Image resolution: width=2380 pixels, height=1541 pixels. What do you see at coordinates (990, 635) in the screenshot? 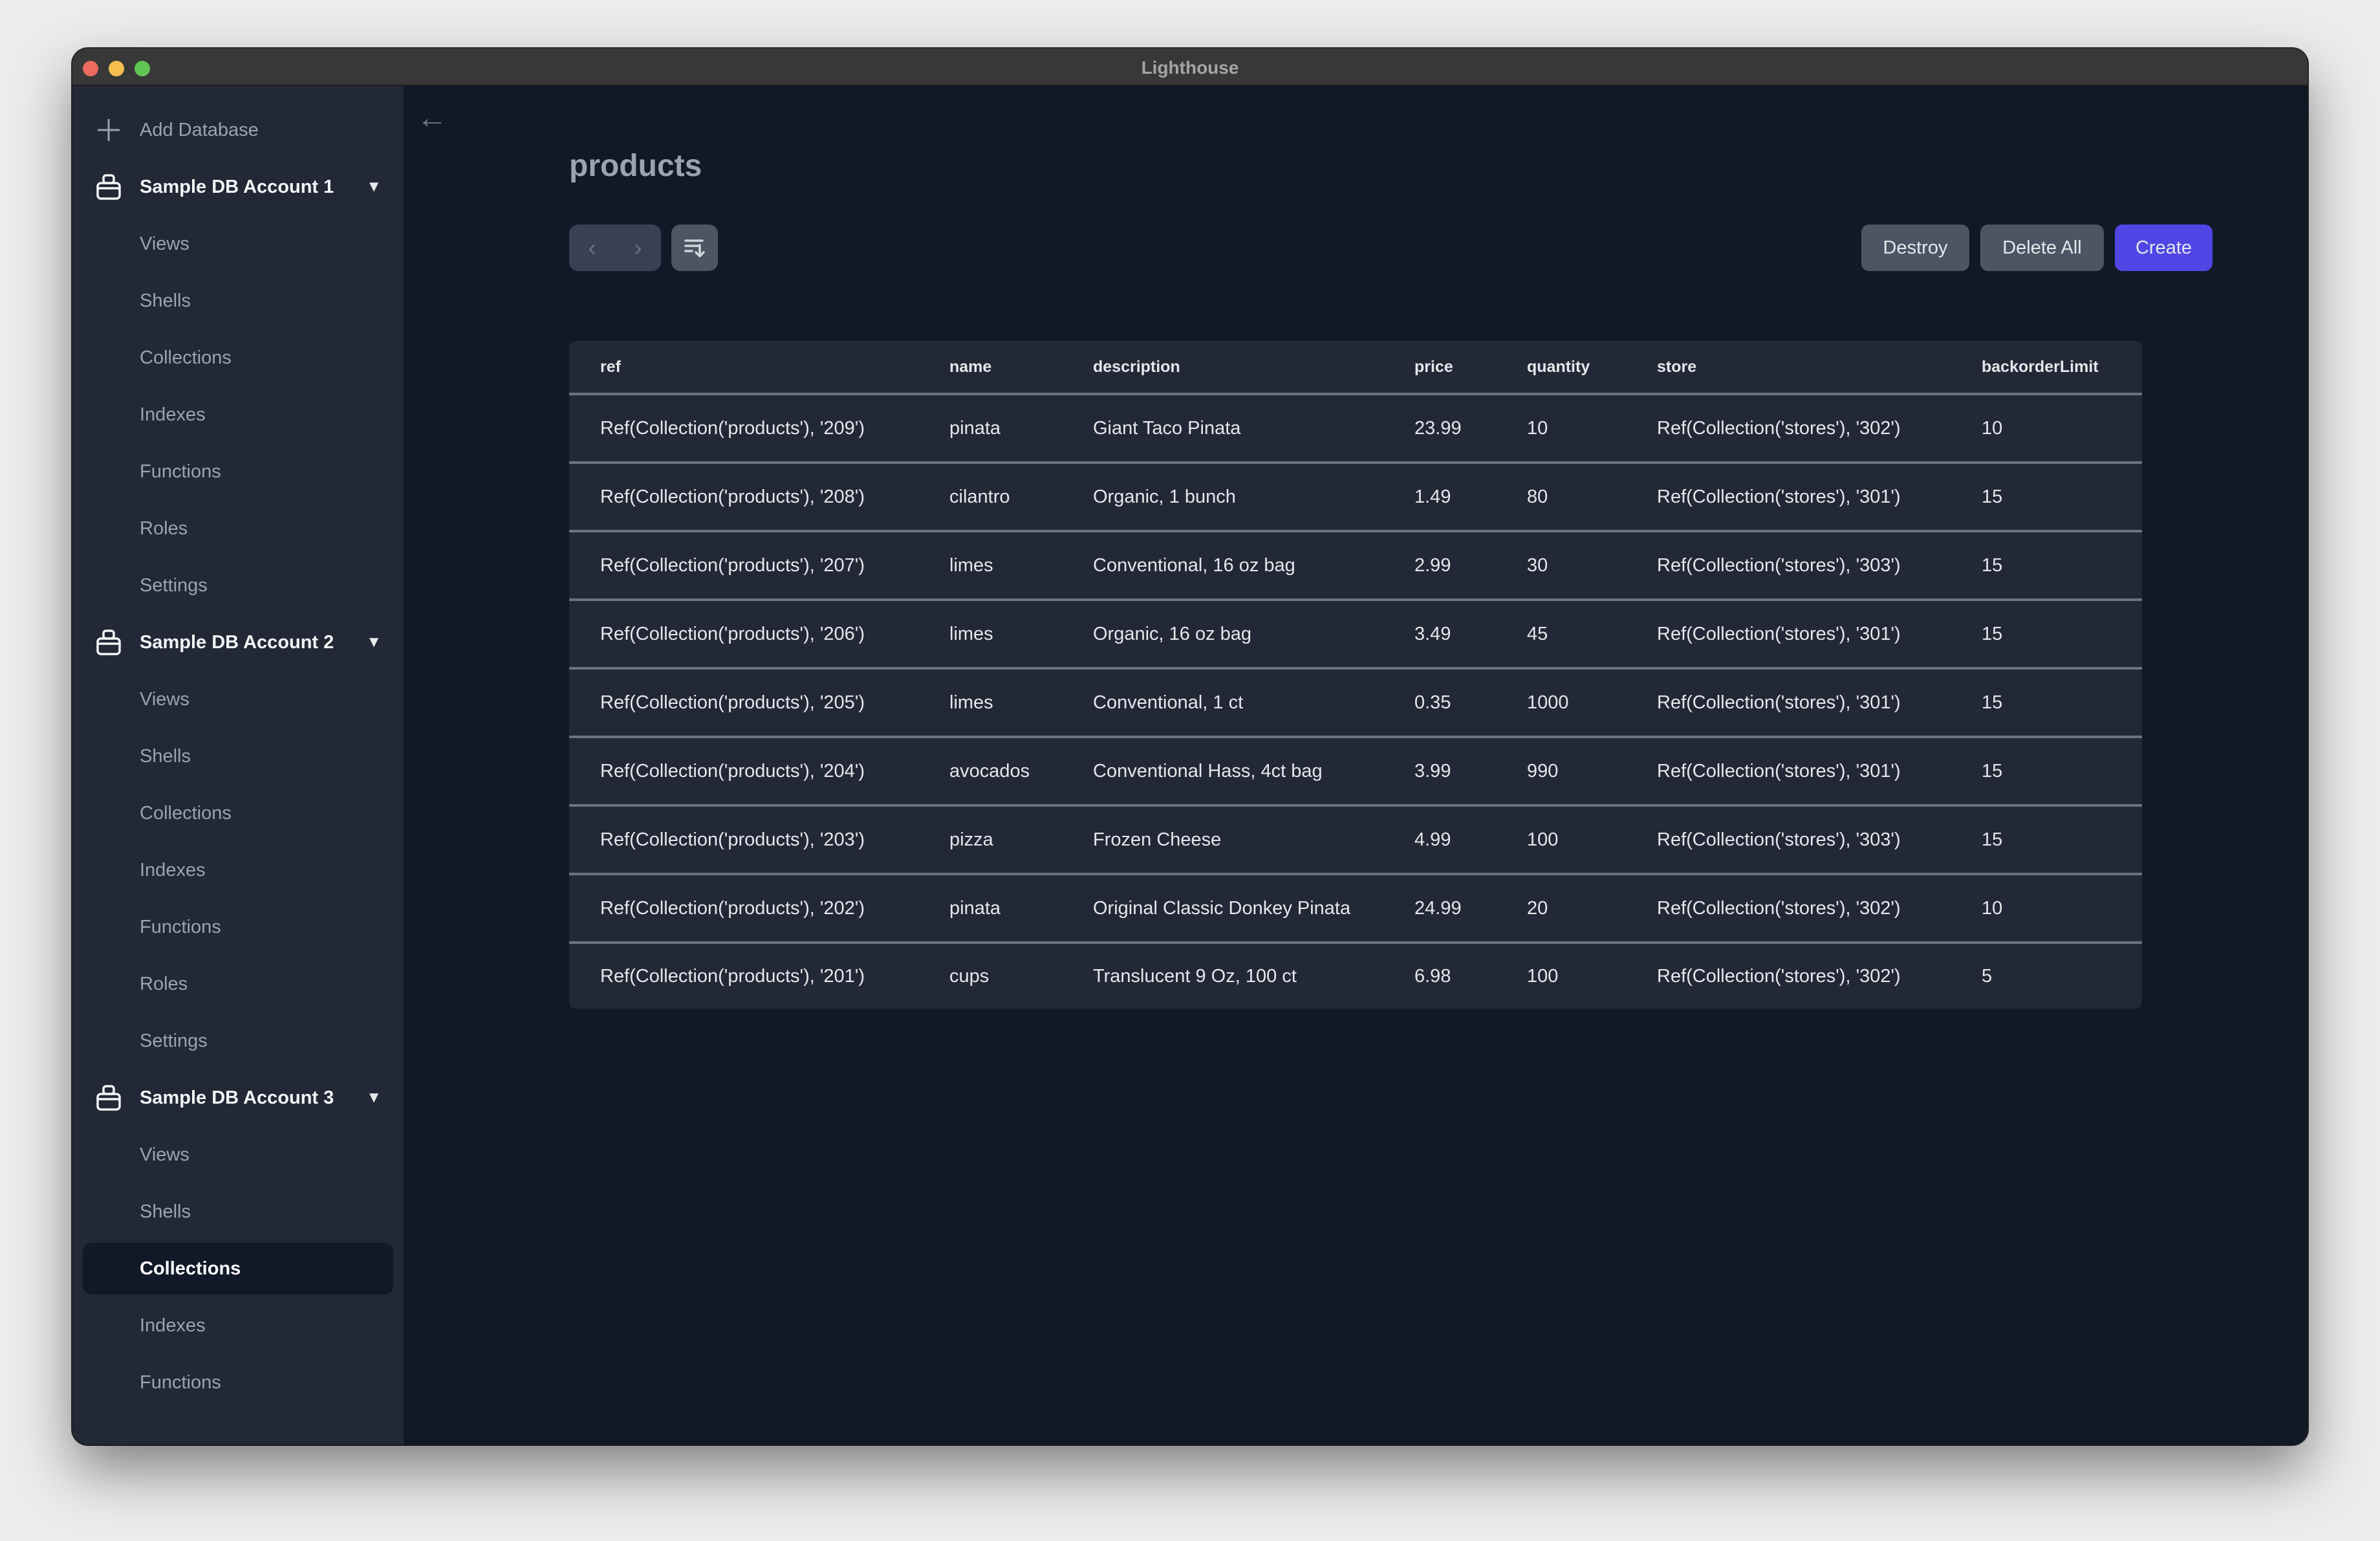
I see `cell-name: limes` at bounding box center [990, 635].